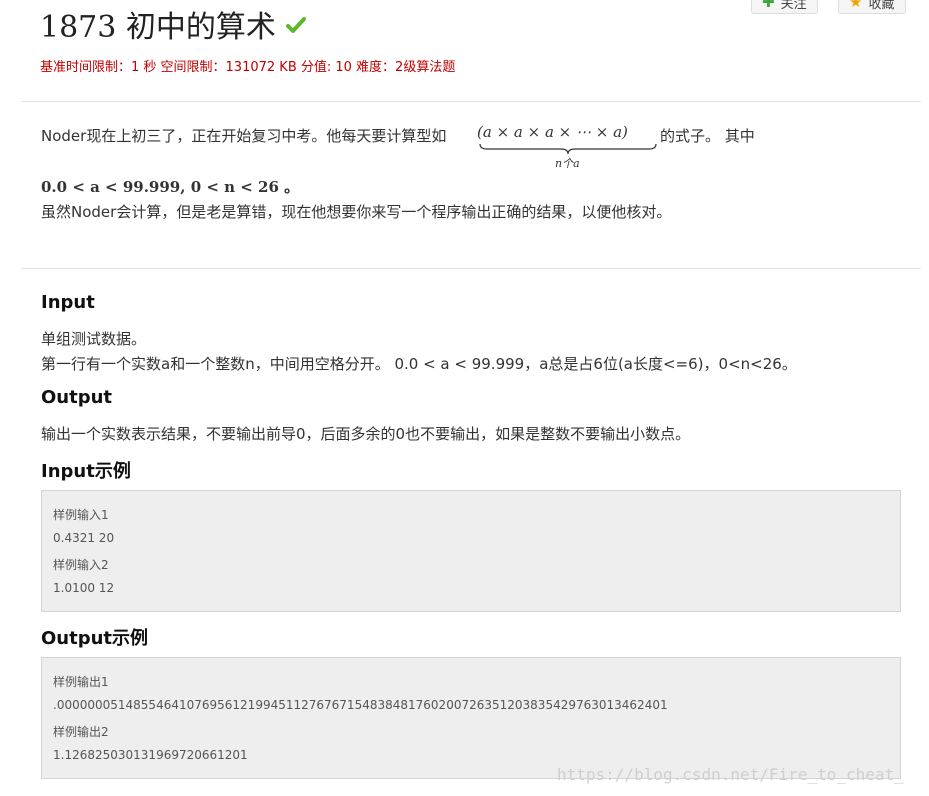  I want to click on output-heading: Output, so click(77, 397).